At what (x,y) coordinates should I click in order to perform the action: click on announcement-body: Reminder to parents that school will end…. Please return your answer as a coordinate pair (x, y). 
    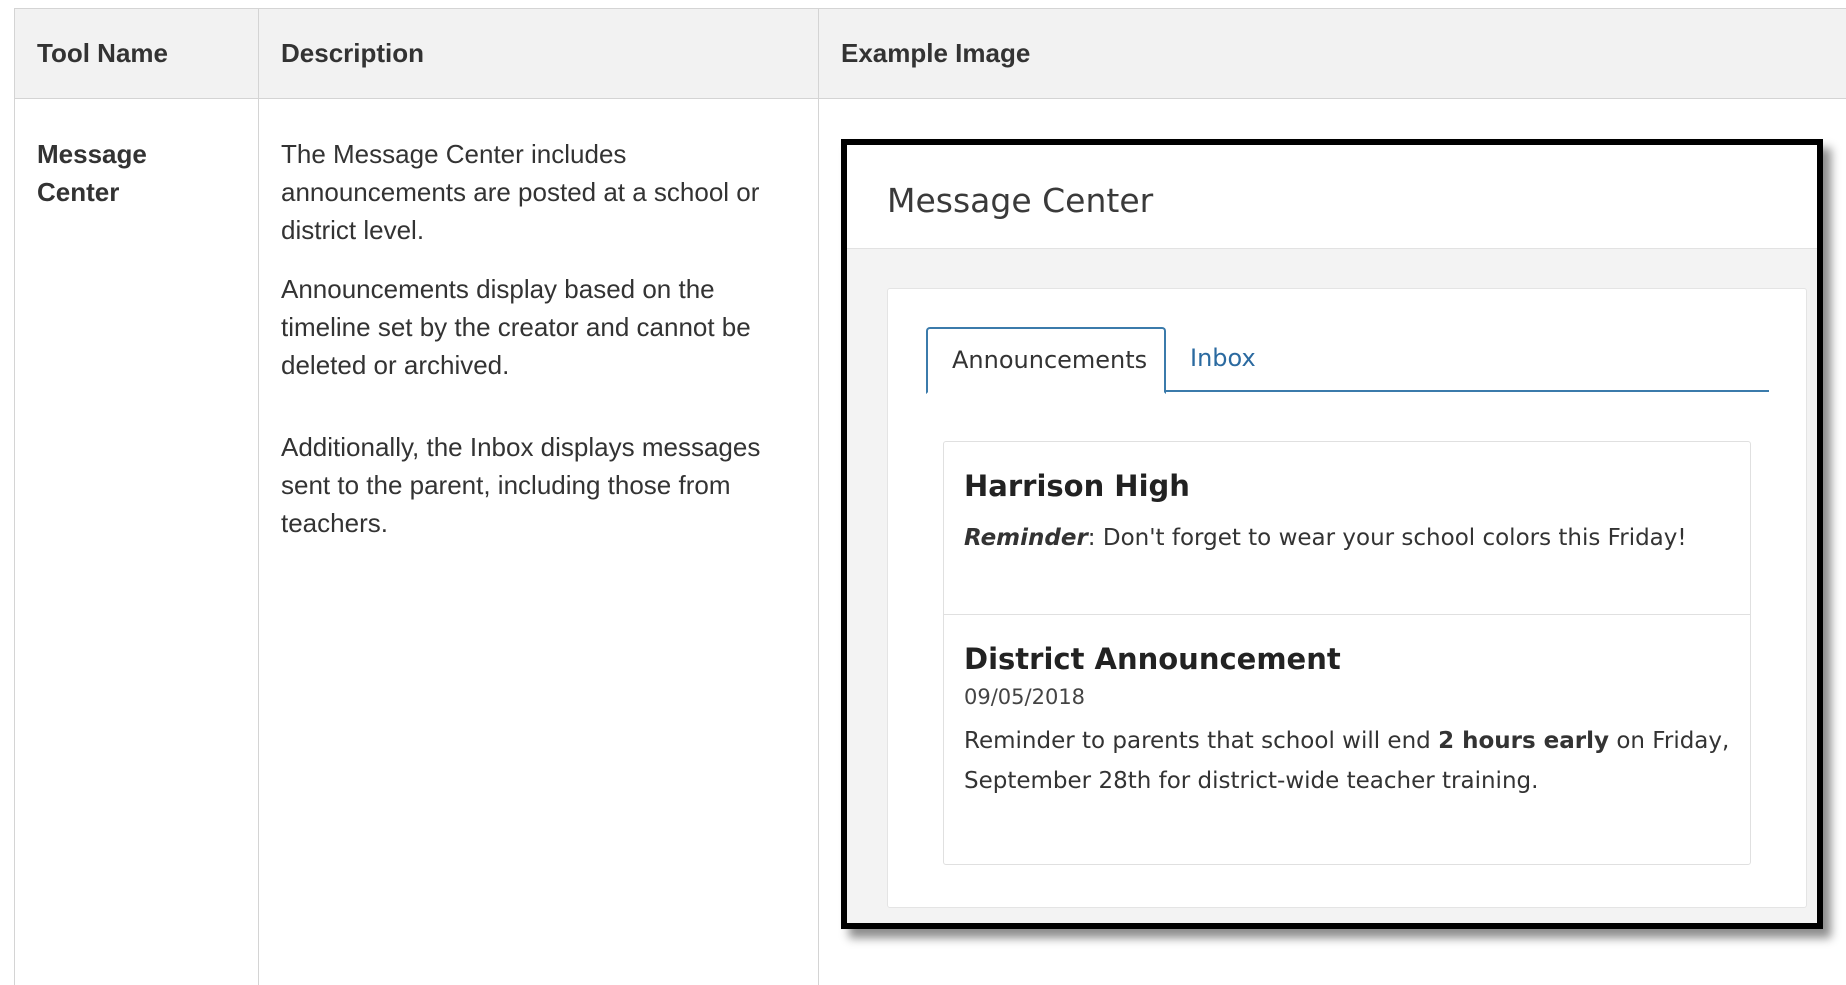
    Looking at the image, I should click on (1347, 761).